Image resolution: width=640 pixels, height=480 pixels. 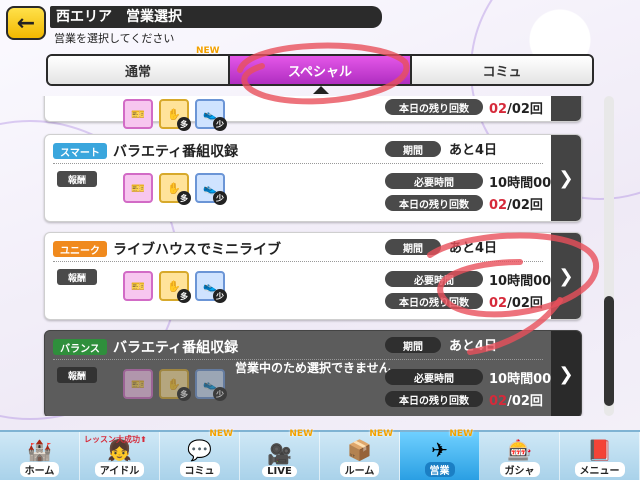 What do you see at coordinates (120, 456) in the screenshot?
I see `nav-idol: レッスン大成功⬆ 👧 アイドル` at bounding box center [120, 456].